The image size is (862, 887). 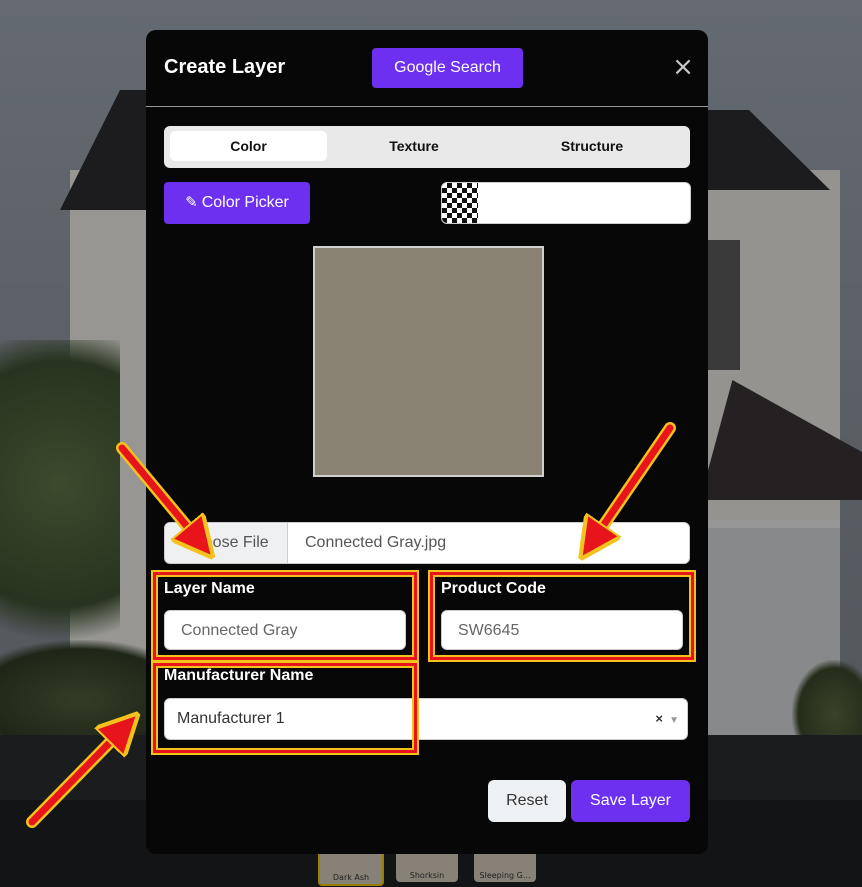 What do you see at coordinates (566, 203) in the screenshot?
I see `color-value-input` at bounding box center [566, 203].